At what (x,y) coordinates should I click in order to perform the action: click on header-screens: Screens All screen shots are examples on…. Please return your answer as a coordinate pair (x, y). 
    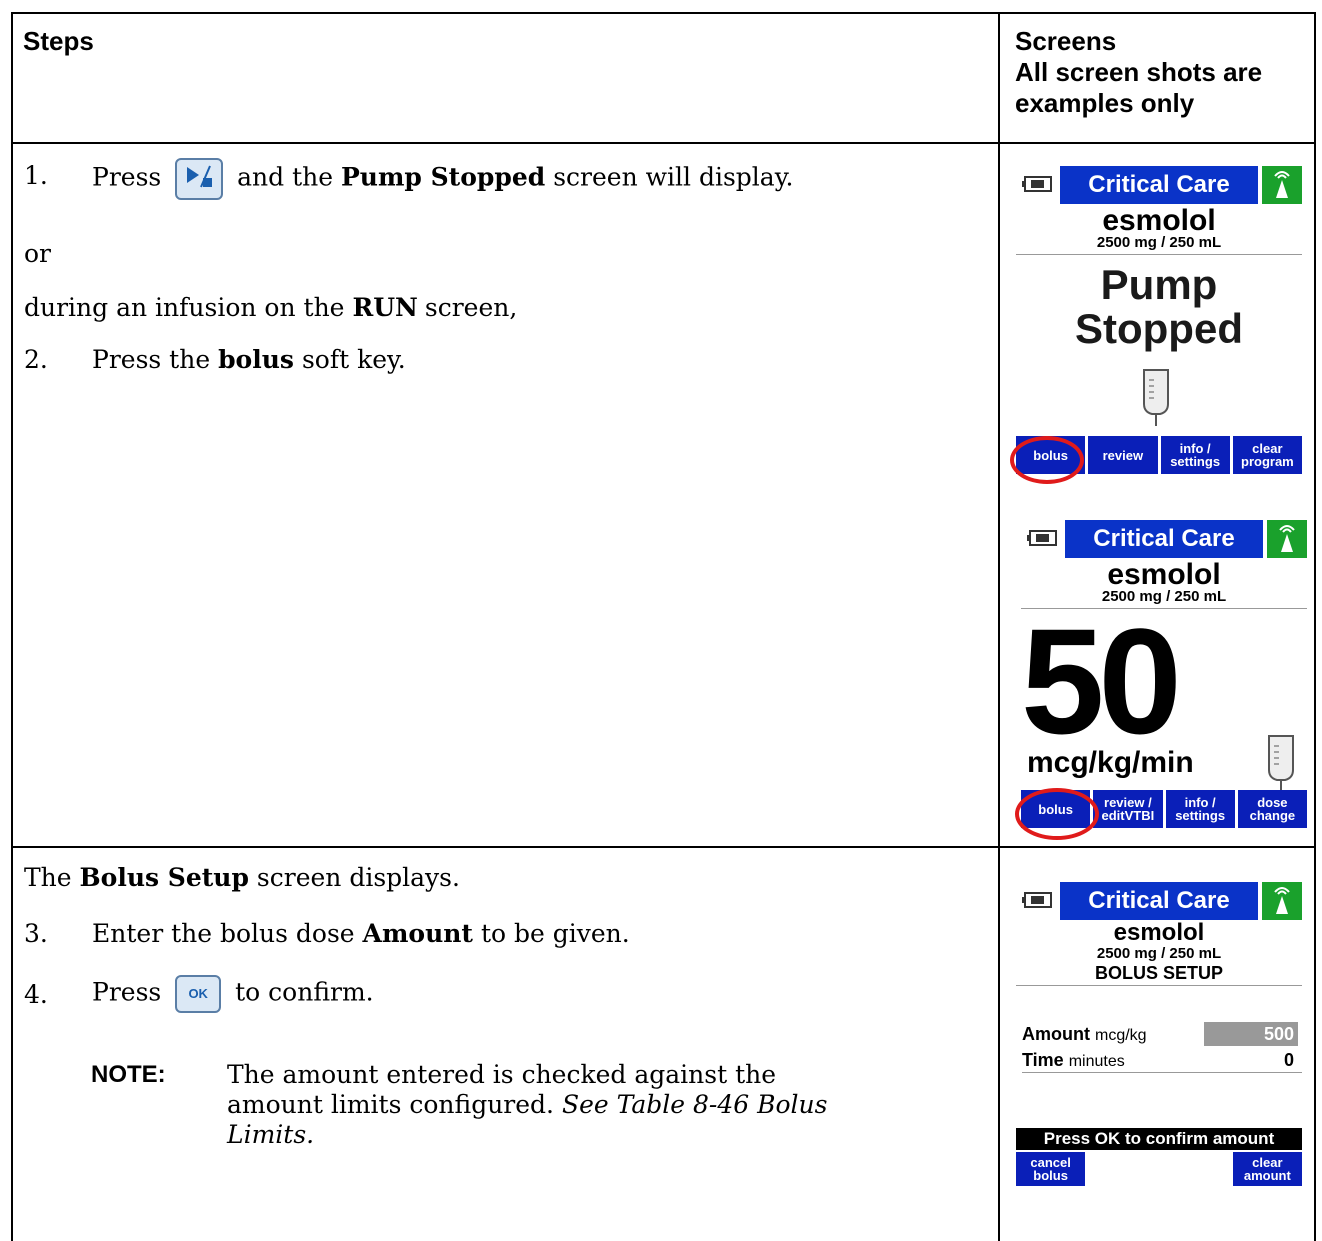
    Looking at the image, I should click on (1138, 72).